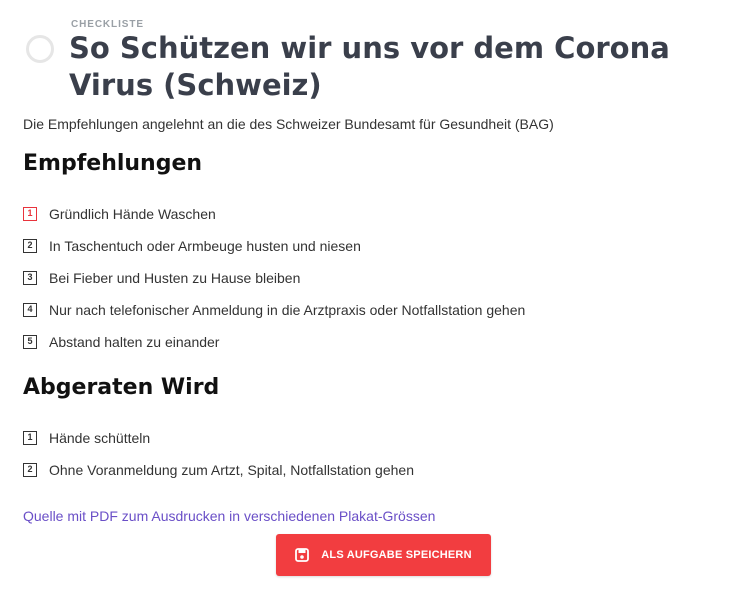 The image size is (755, 608). What do you see at coordinates (302, 555) in the screenshot?
I see `save-icon` at bounding box center [302, 555].